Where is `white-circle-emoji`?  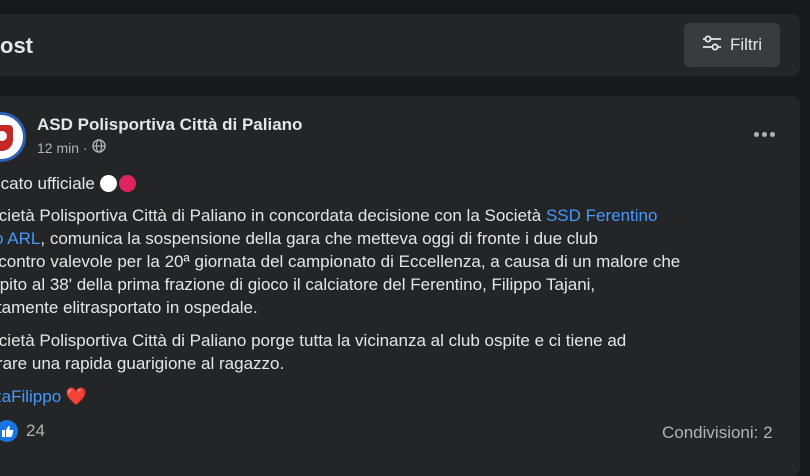 white-circle-emoji is located at coordinates (108, 183).